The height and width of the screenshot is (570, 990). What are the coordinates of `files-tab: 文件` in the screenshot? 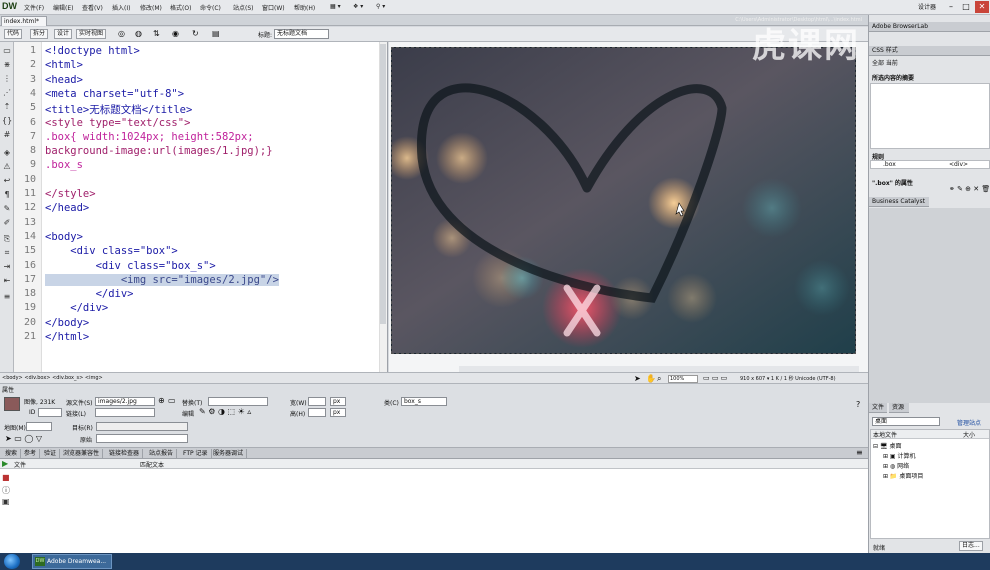 It's located at (878, 408).